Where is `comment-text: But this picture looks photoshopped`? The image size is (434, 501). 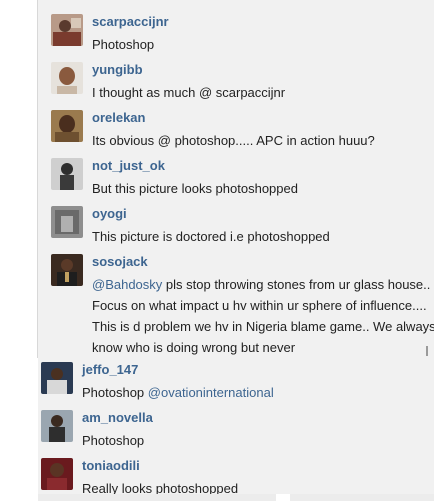 comment-text: But this picture looks photoshopped is located at coordinates (195, 188).